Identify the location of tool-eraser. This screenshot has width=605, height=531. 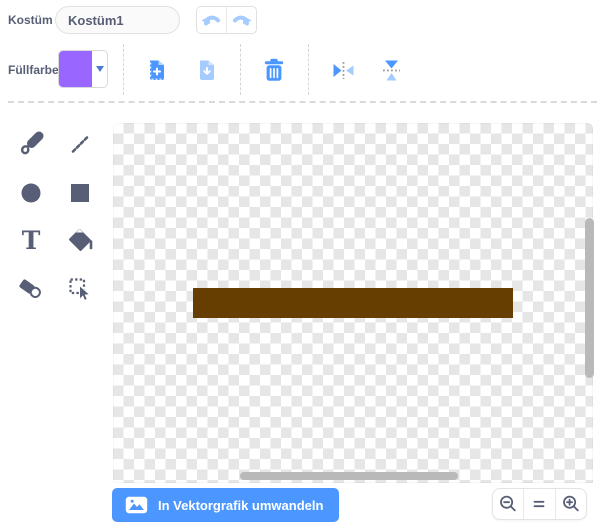
(31, 289).